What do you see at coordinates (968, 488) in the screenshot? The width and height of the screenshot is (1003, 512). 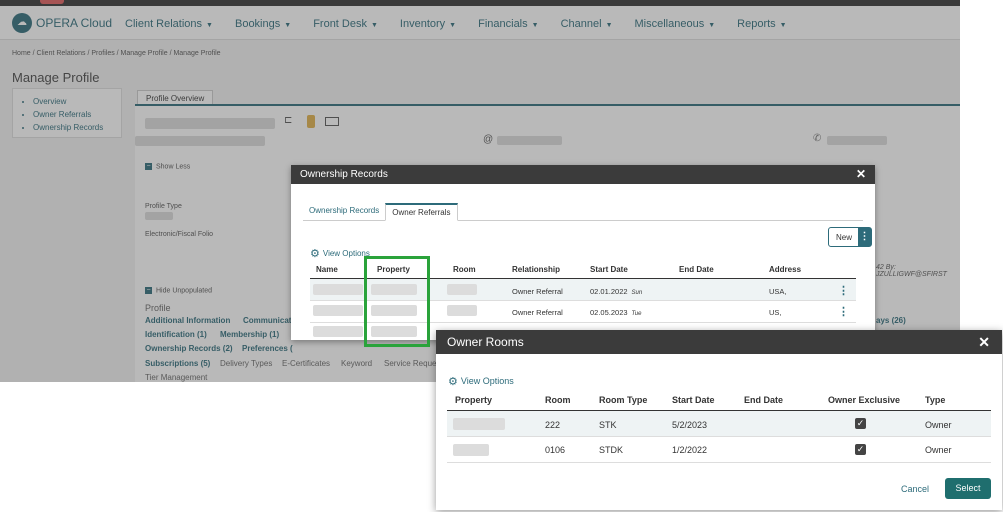 I see `select-button: Select` at bounding box center [968, 488].